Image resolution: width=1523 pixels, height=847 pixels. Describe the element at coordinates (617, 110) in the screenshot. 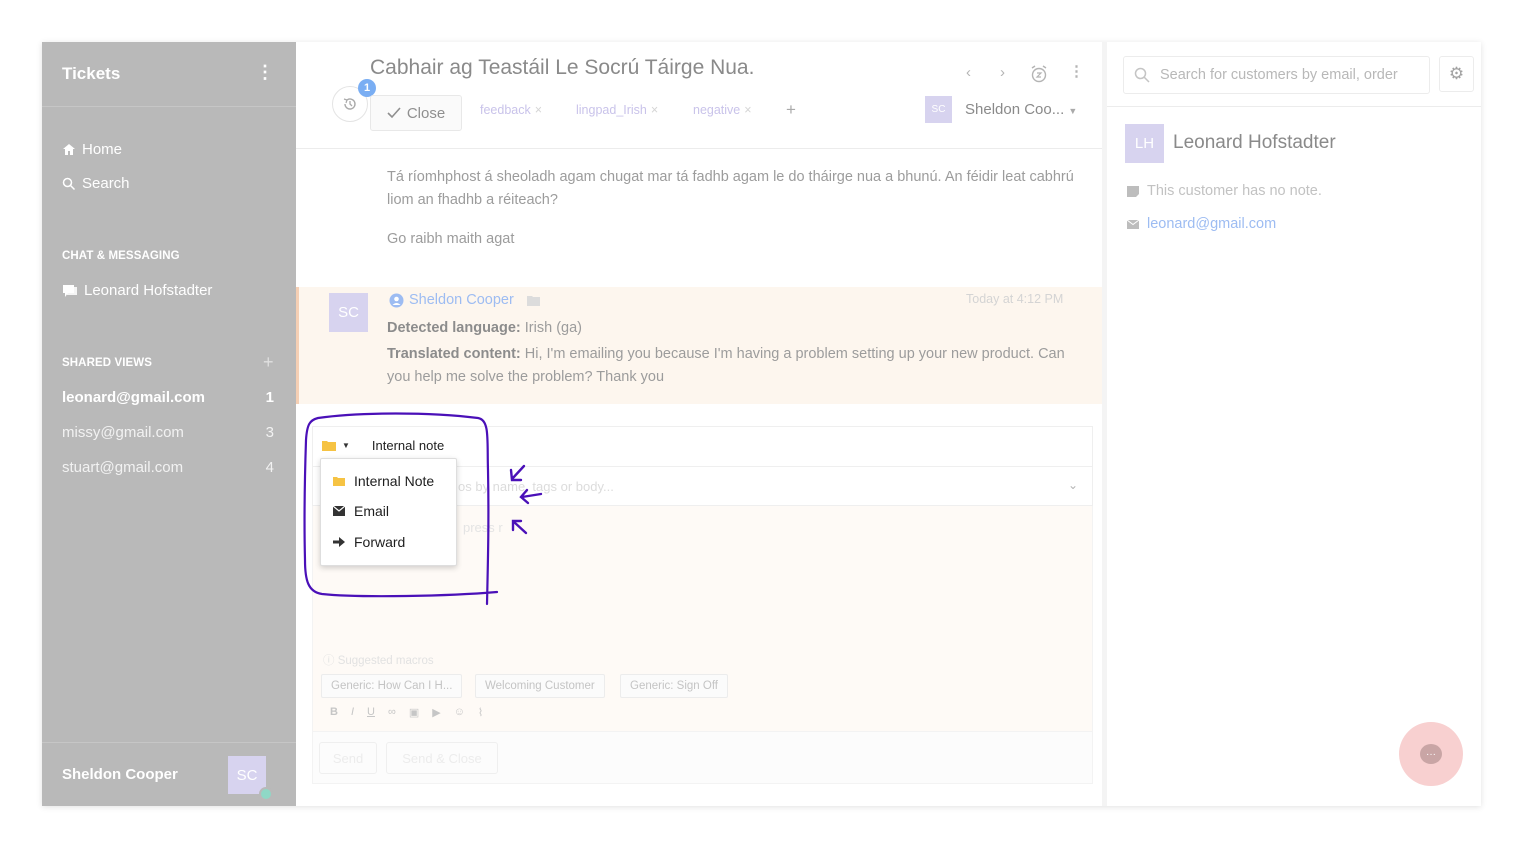

I see `tag-lingpad-irish: lingpad_Irish ×` at that location.